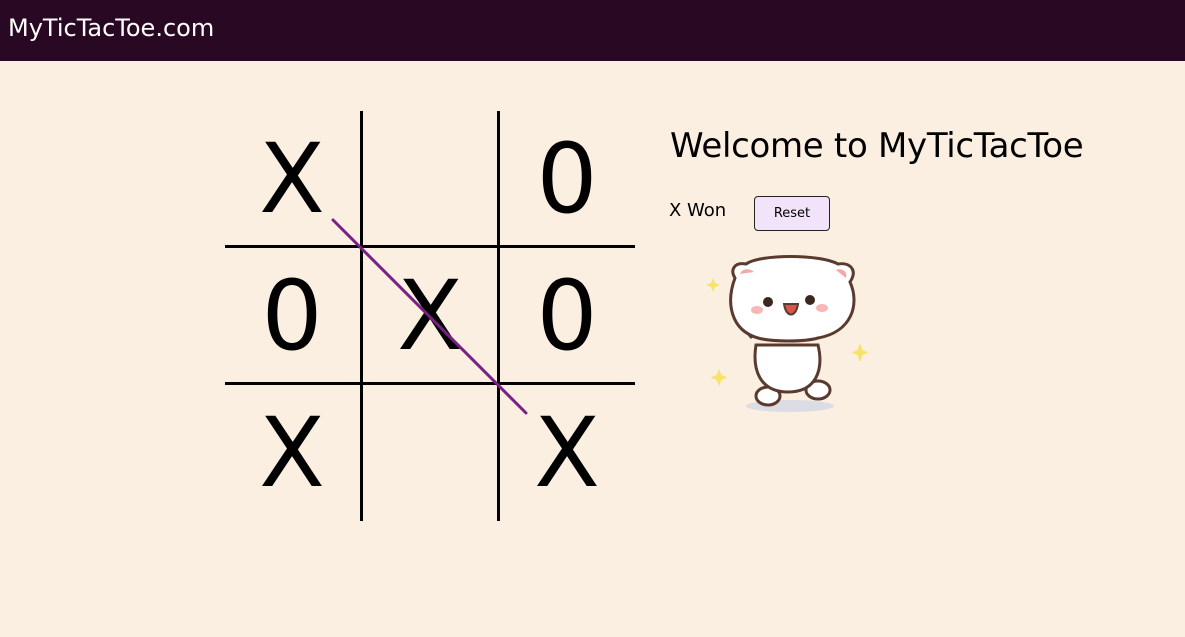 The image size is (1185, 637). I want to click on board-cell-6: X, so click(292, 452).